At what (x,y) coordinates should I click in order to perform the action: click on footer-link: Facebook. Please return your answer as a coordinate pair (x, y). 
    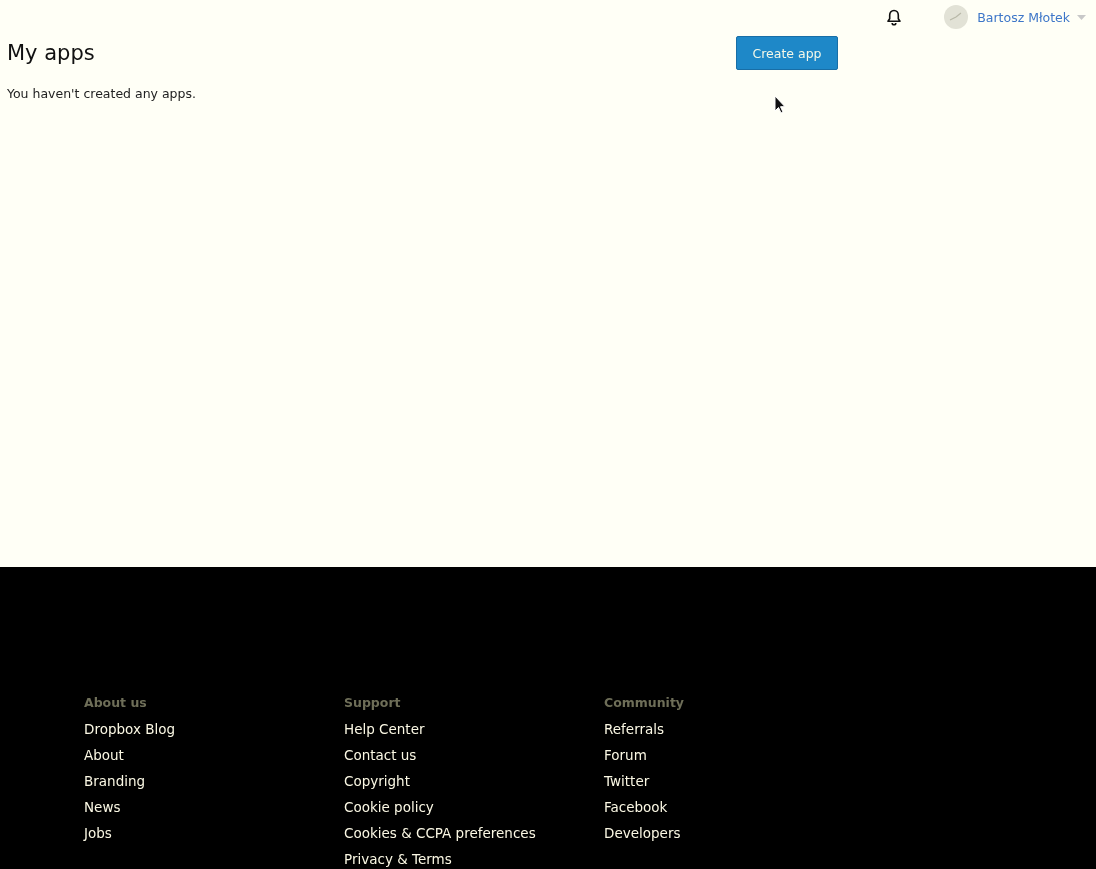
    Looking at the image, I should click on (636, 811).